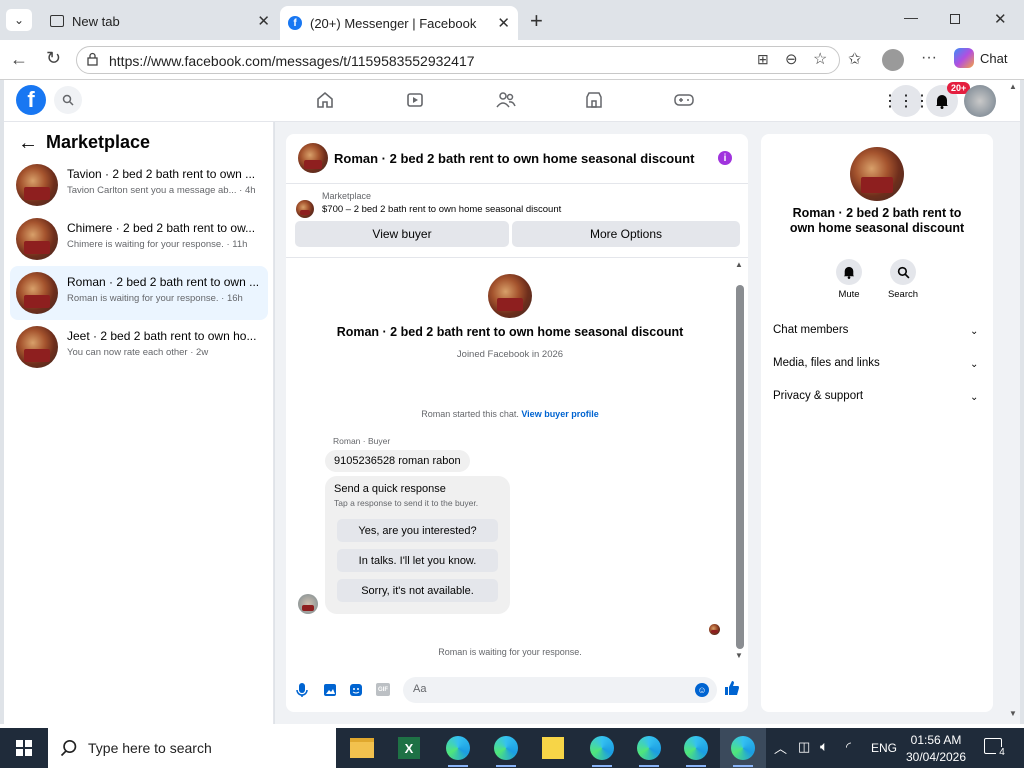 The height and width of the screenshot is (768, 1024). What do you see at coordinates (31, 100) in the screenshot?
I see `facebook-logo-icon: f` at bounding box center [31, 100].